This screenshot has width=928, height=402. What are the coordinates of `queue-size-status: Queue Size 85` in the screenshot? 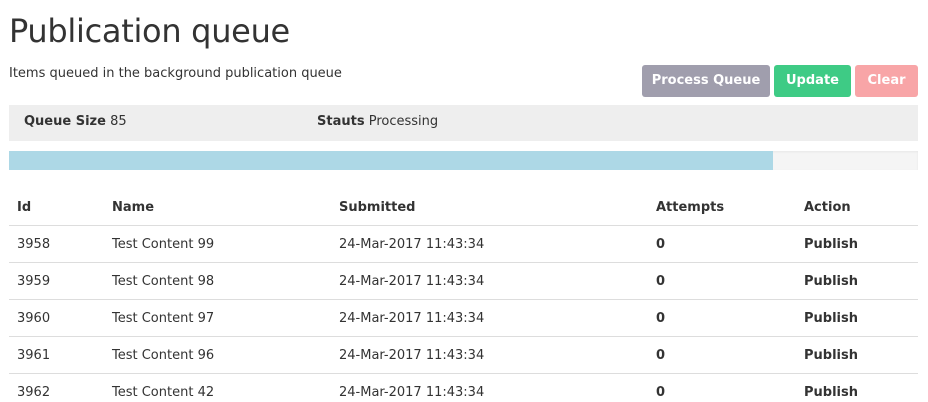 It's located at (75, 121).